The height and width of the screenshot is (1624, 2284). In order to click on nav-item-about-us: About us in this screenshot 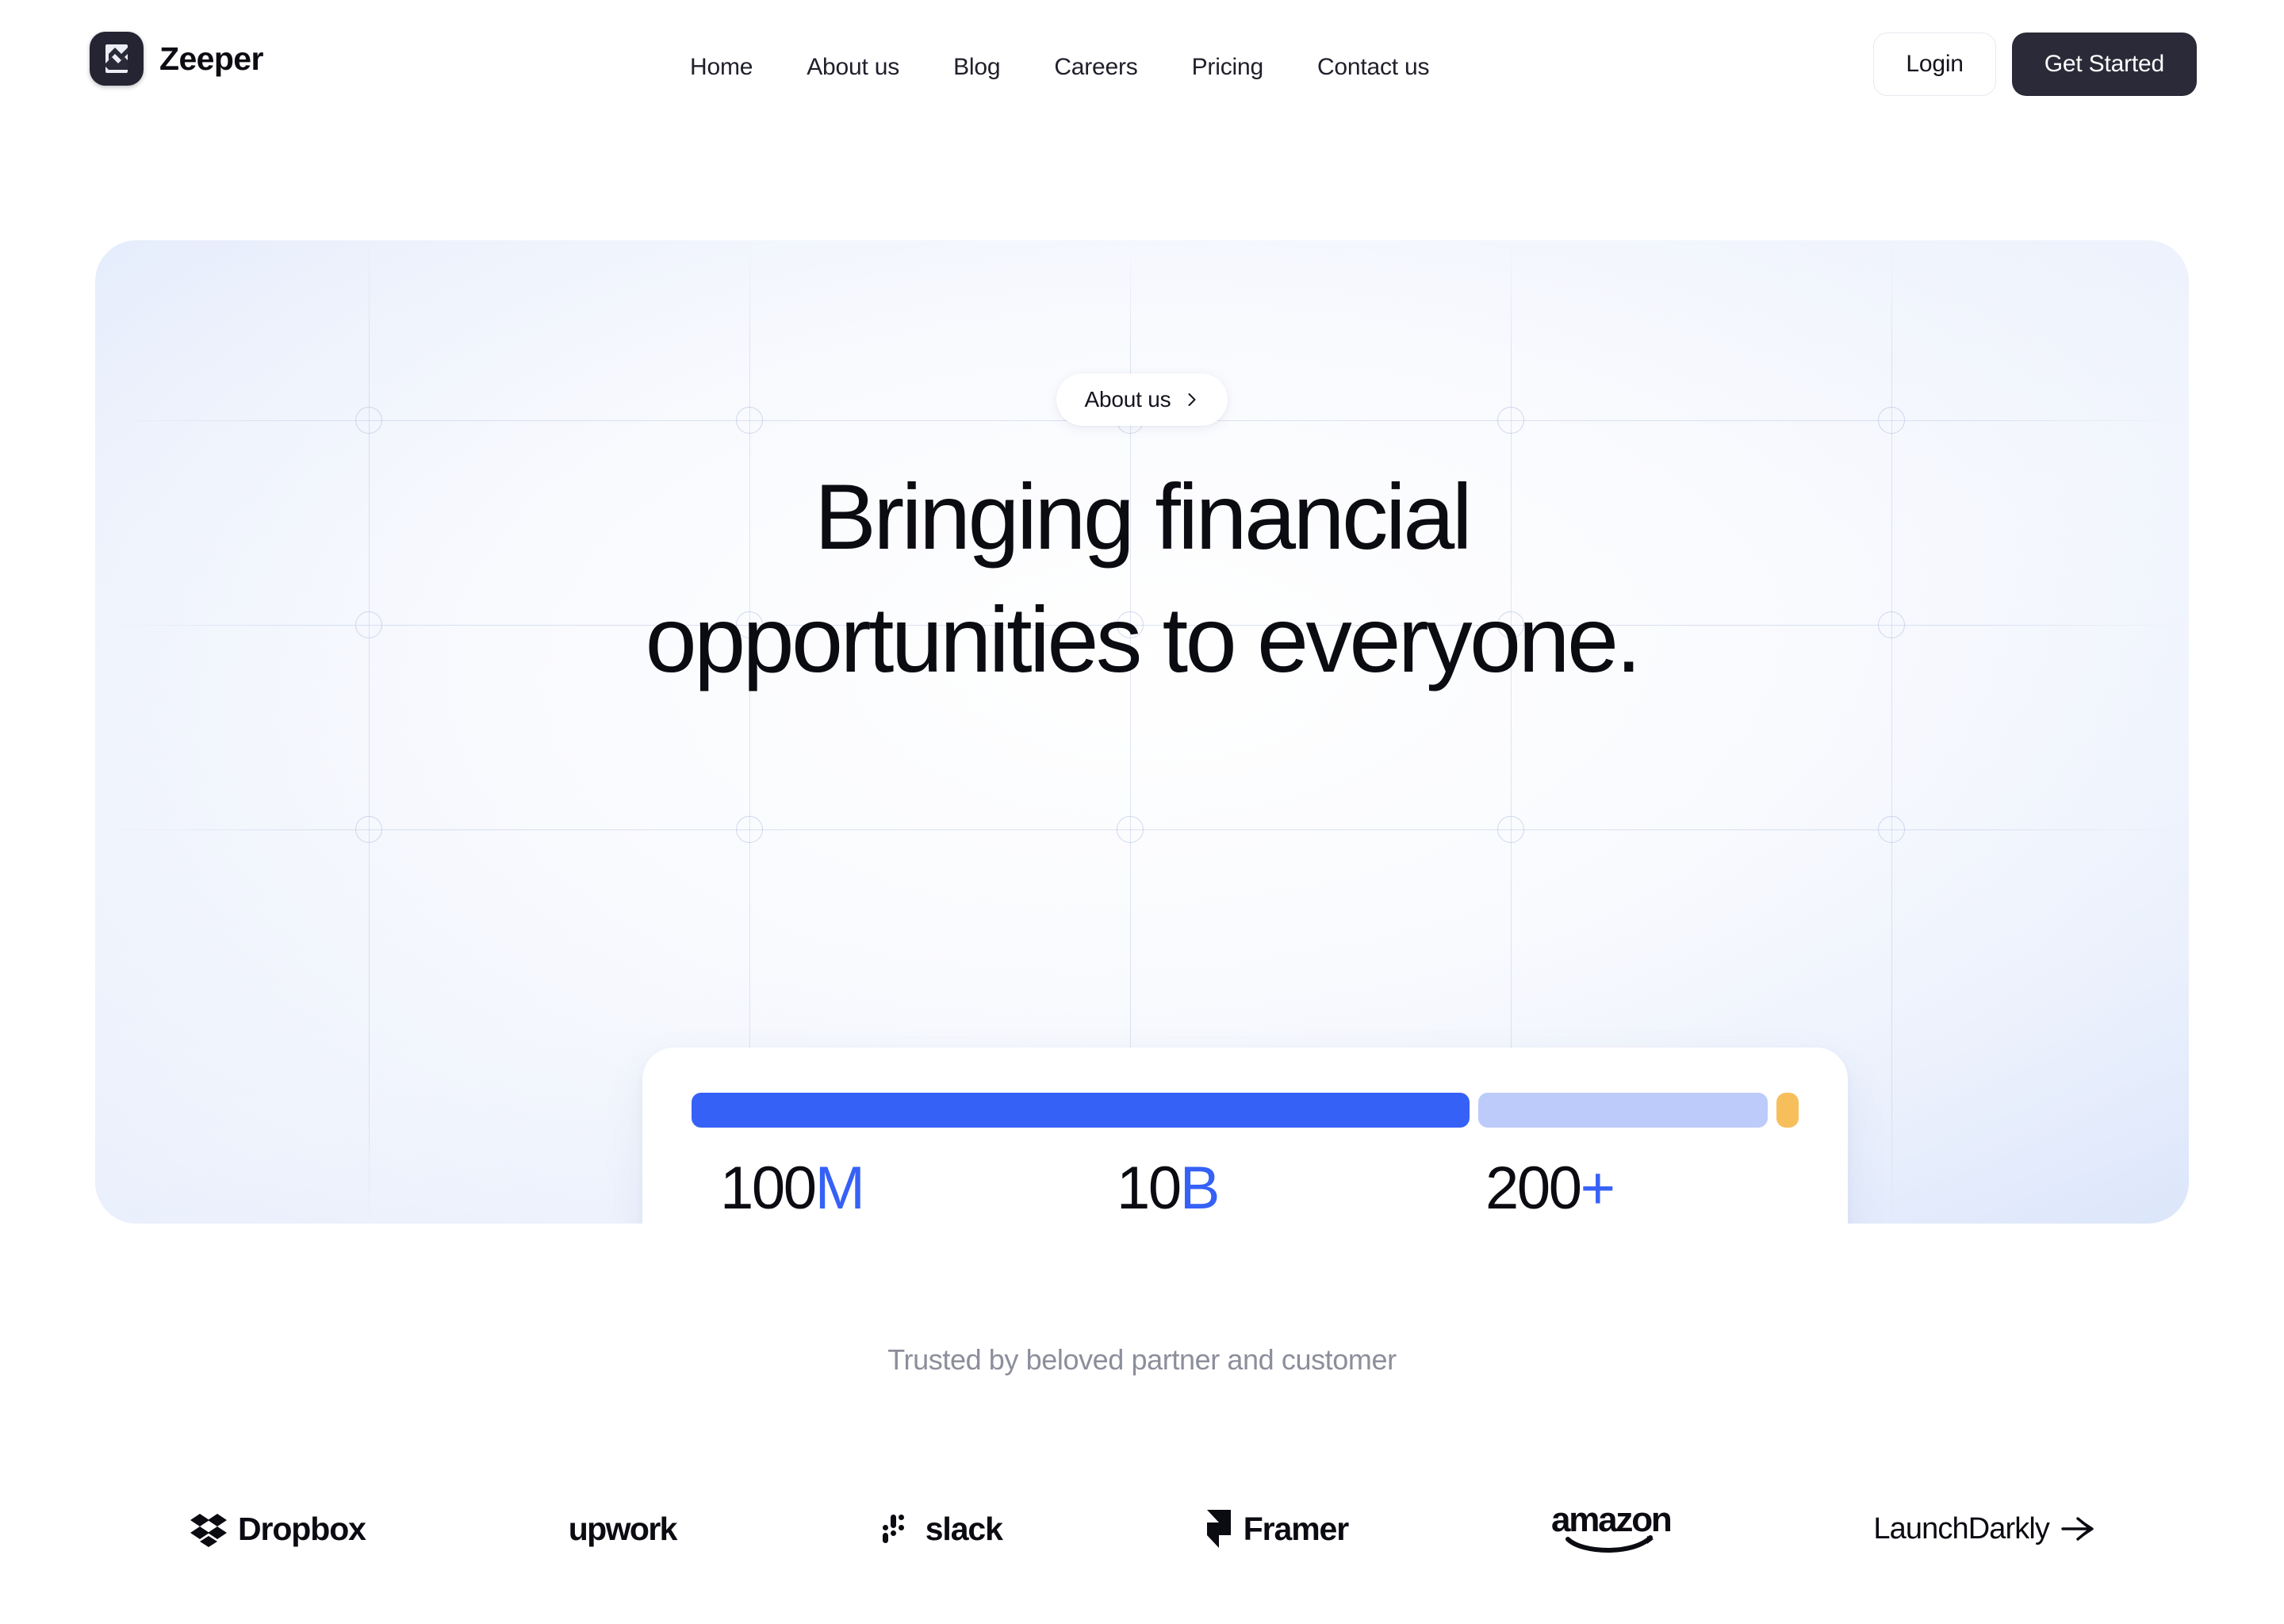, I will do `click(853, 67)`.